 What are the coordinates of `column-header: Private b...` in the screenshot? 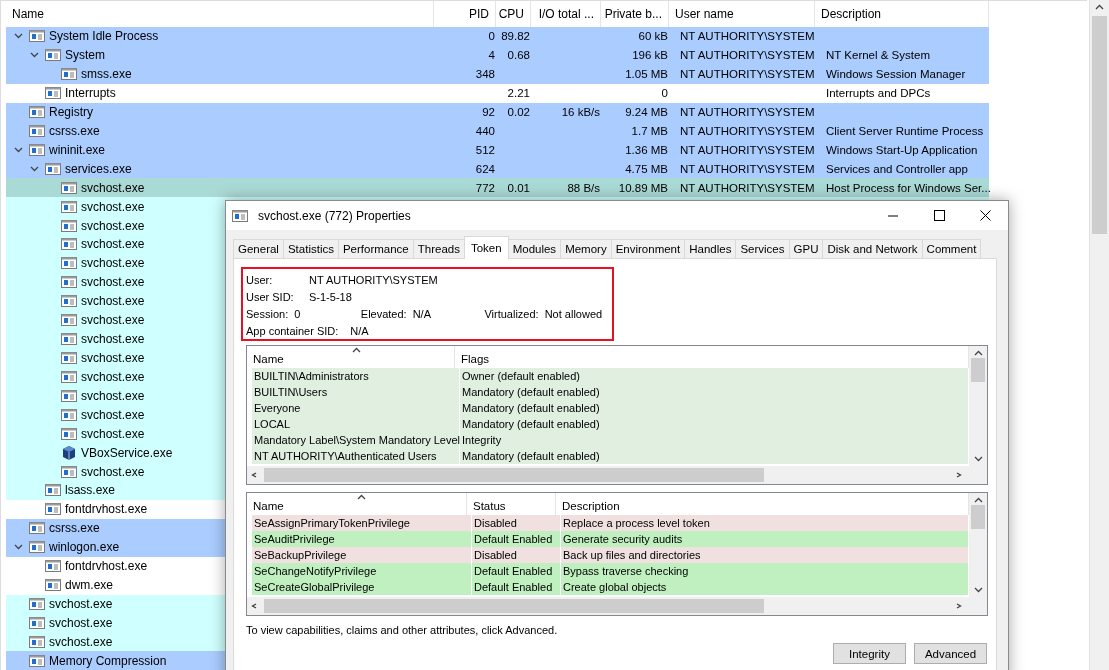 It's located at (635, 14).